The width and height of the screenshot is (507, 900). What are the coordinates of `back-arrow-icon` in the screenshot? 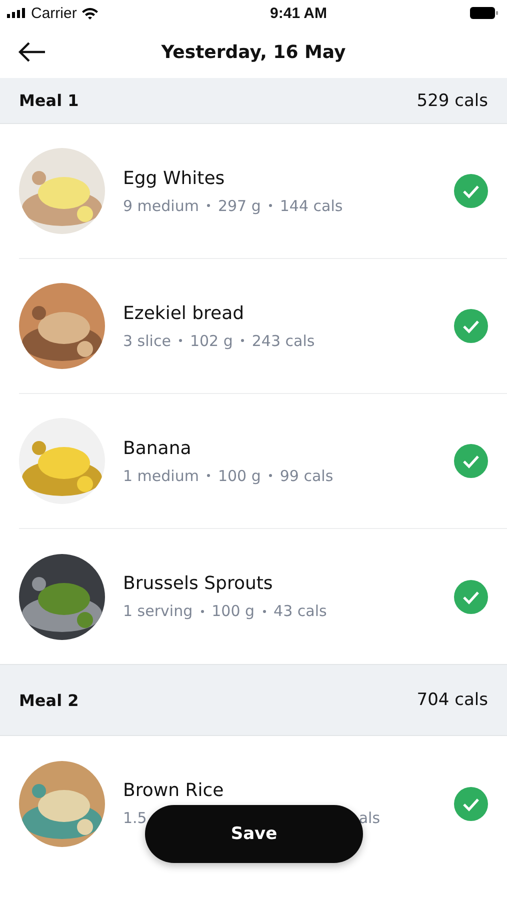 It's located at (32, 52).